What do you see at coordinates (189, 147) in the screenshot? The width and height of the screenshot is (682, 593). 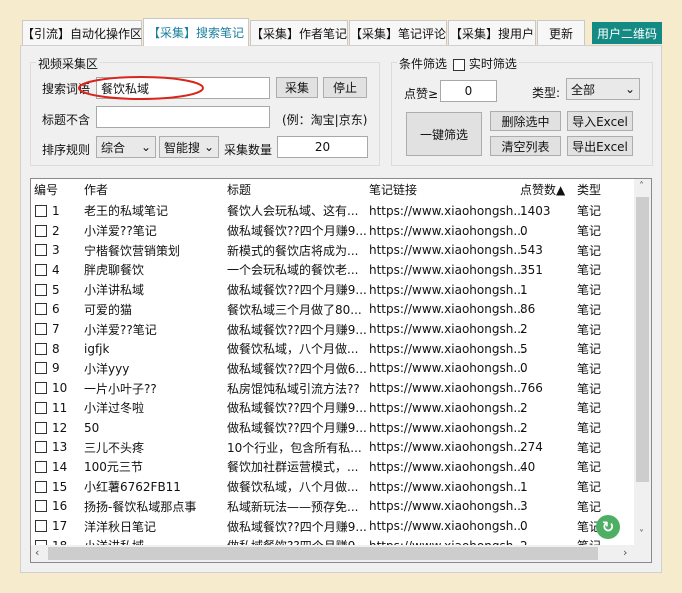 I see `mode-select: 智能搜 ⌄` at bounding box center [189, 147].